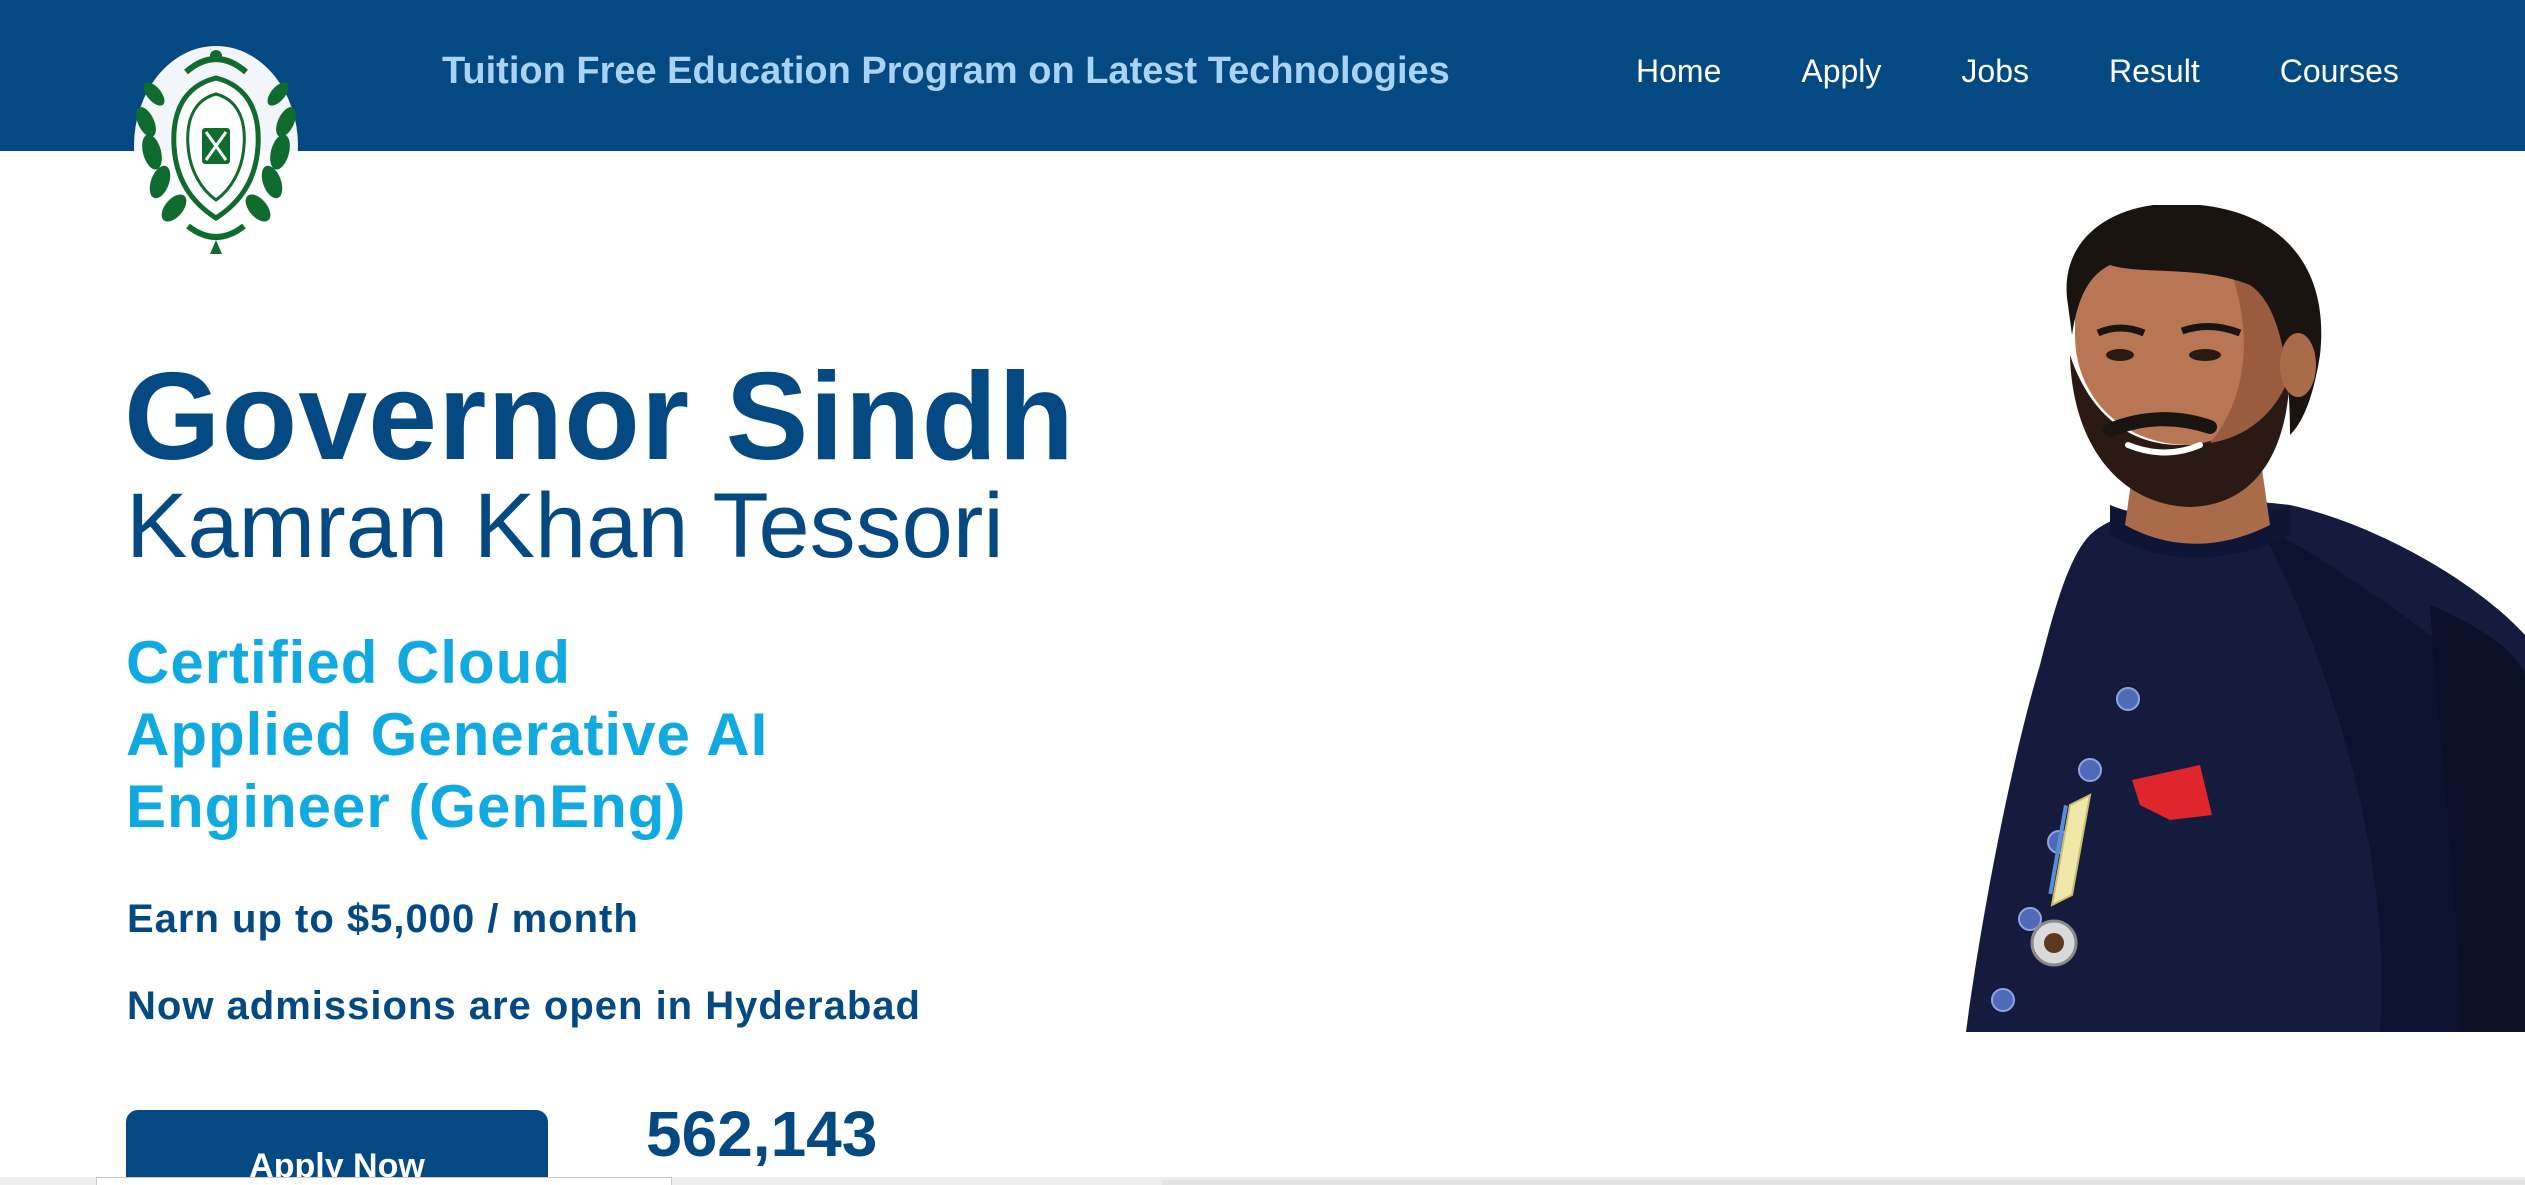 The height and width of the screenshot is (1185, 2525). Describe the element at coordinates (337, 1147) in the screenshot. I see `apply-now-button: Apply Now` at that location.